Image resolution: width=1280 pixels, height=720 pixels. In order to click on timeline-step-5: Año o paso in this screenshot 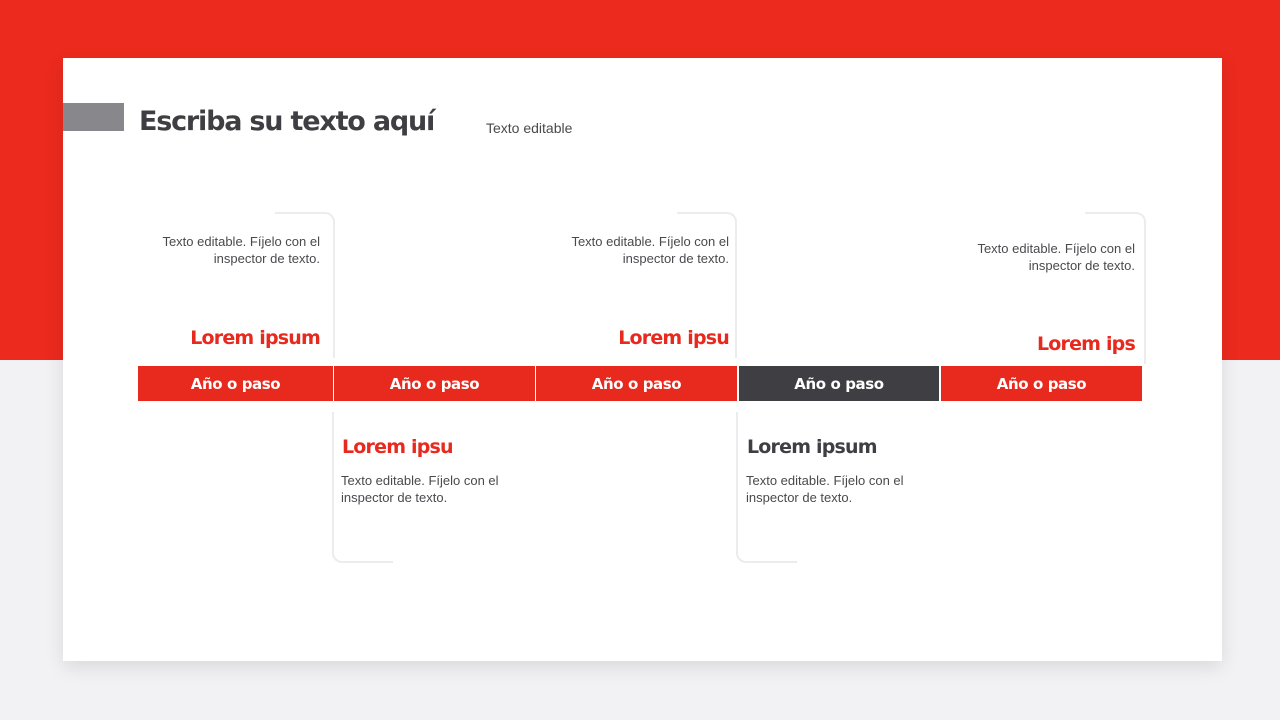, I will do `click(1041, 383)`.